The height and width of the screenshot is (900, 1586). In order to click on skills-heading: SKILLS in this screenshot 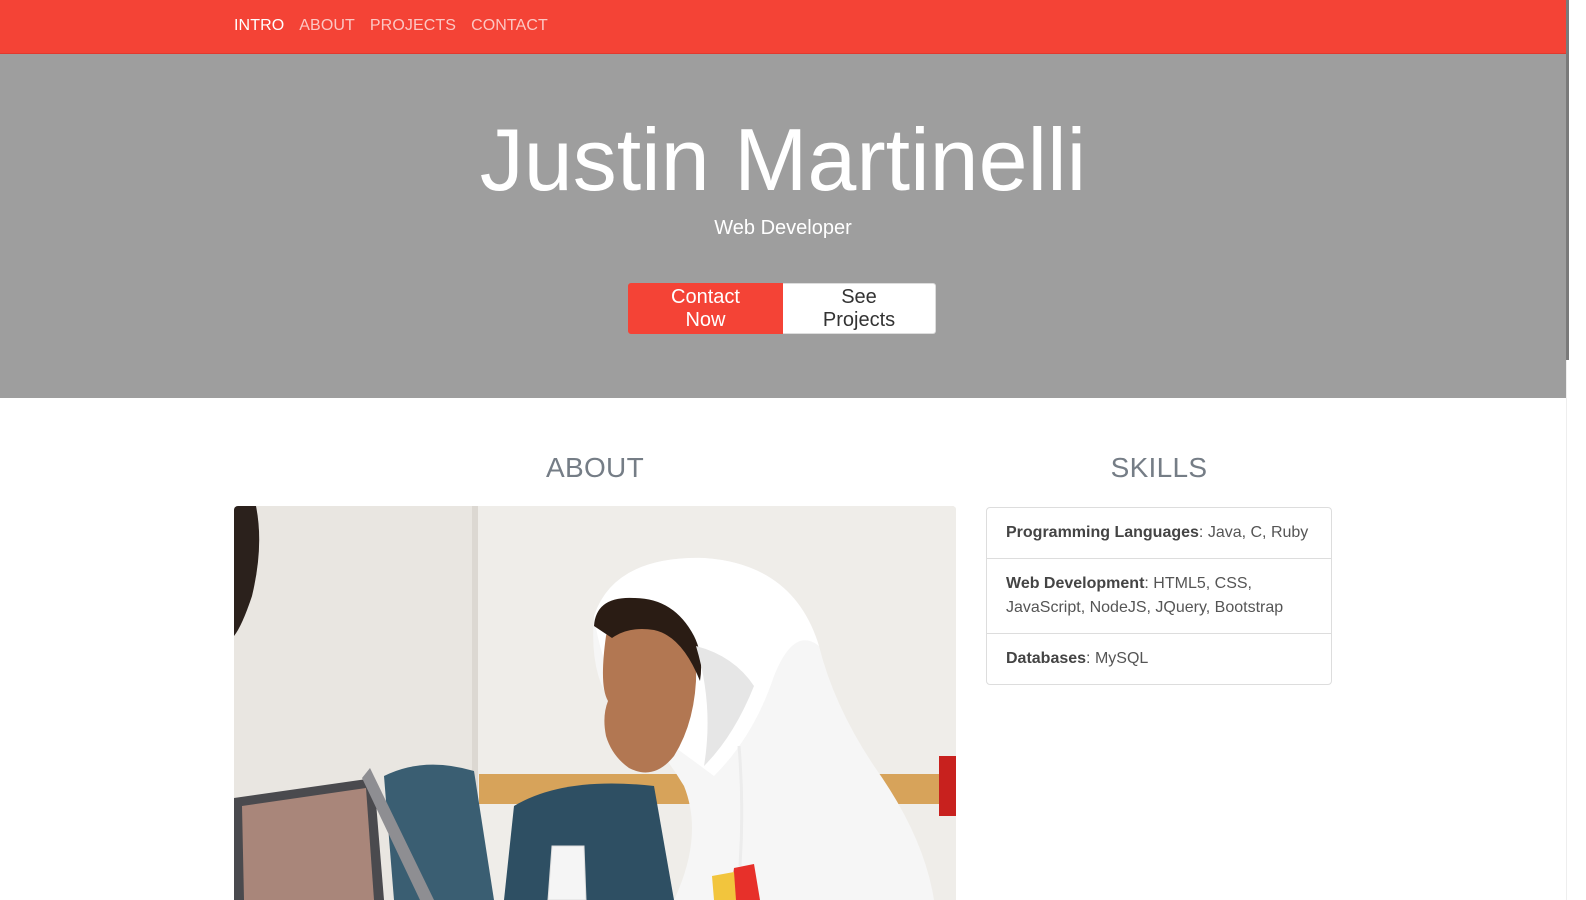, I will do `click(1159, 467)`.